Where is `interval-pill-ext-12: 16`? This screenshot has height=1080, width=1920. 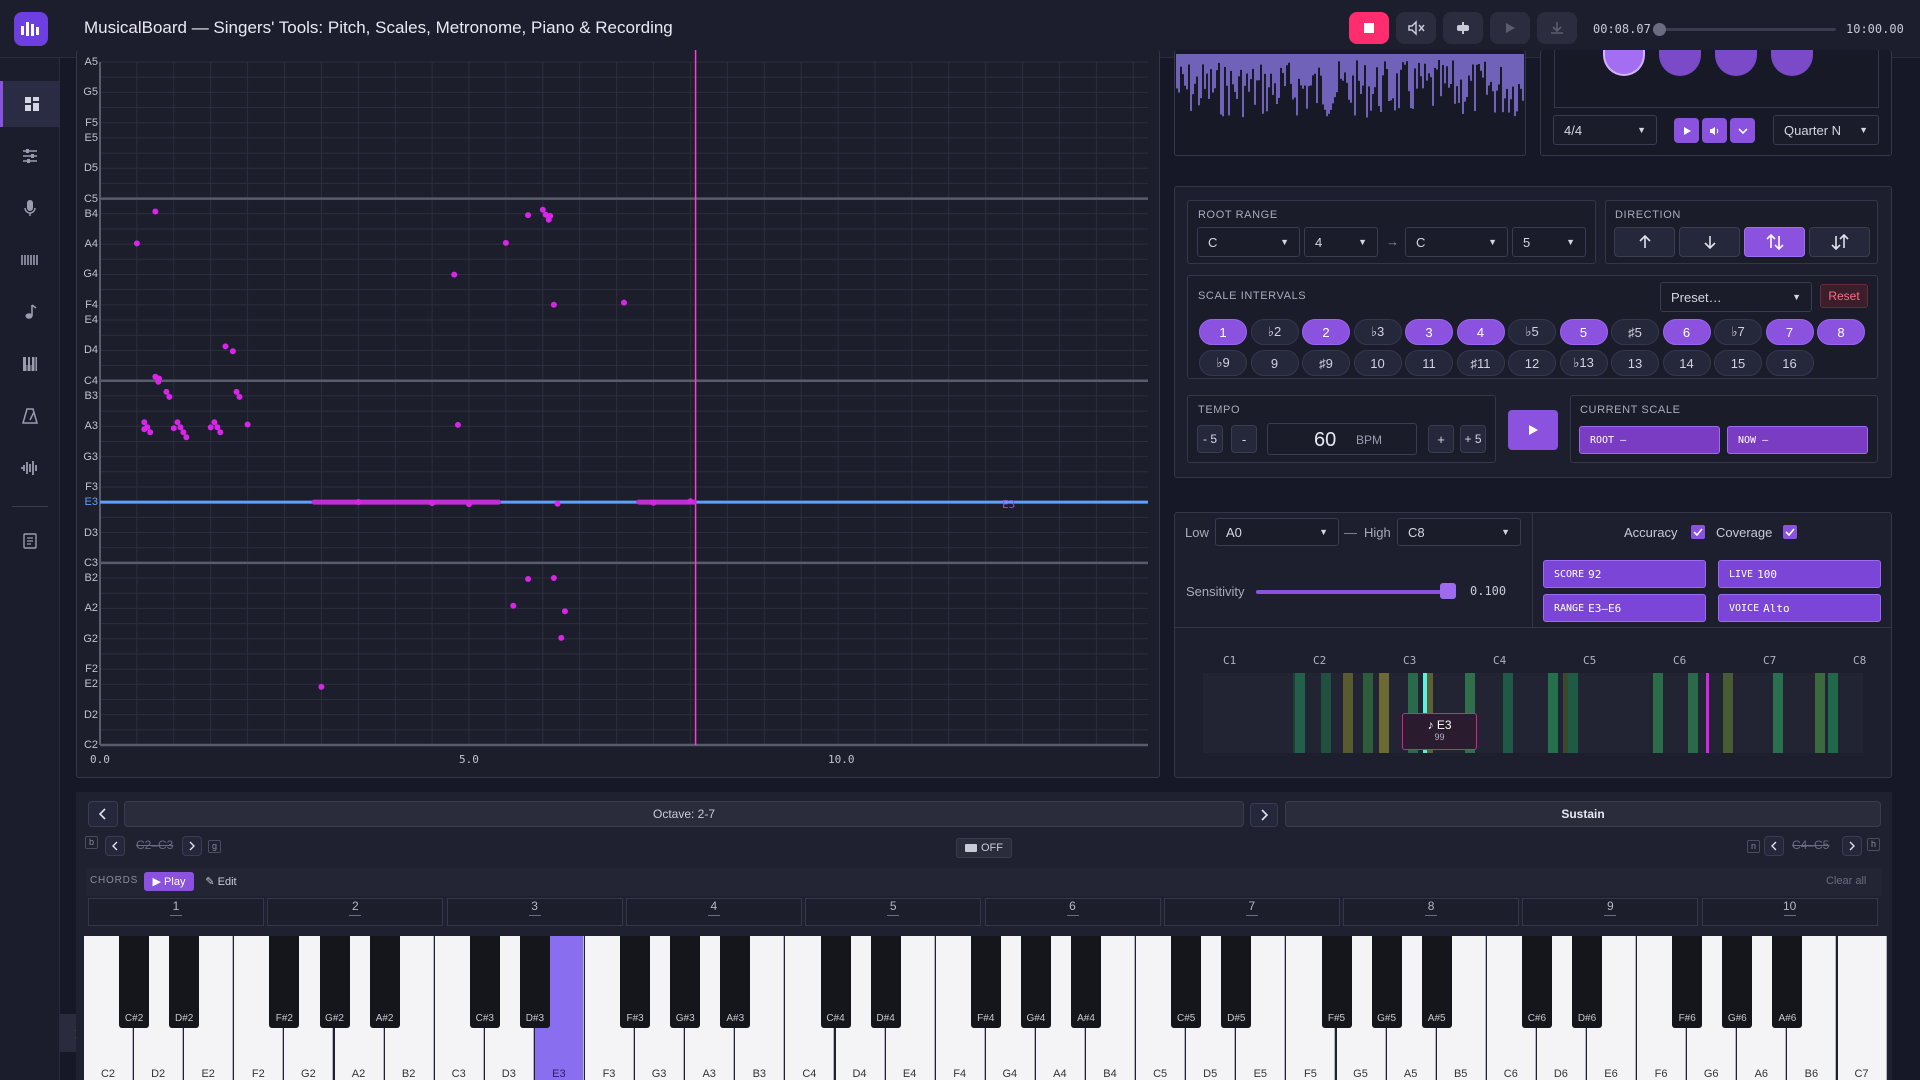 interval-pill-ext-12: 16 is located at coordinates (1790, 363).